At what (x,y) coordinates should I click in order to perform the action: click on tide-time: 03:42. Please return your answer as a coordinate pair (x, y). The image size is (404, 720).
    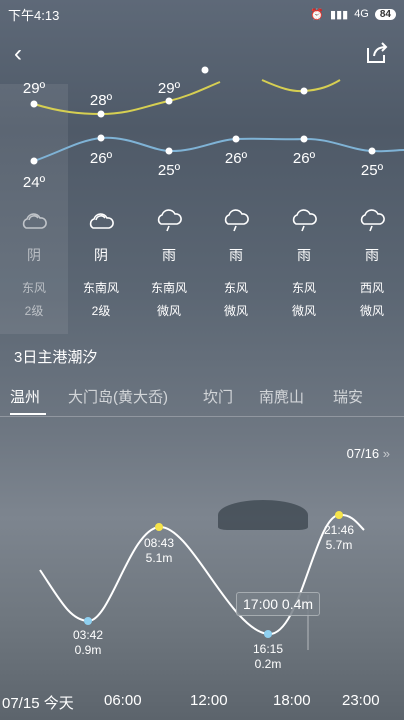
    Looking at the image, I should click on (88, 635).